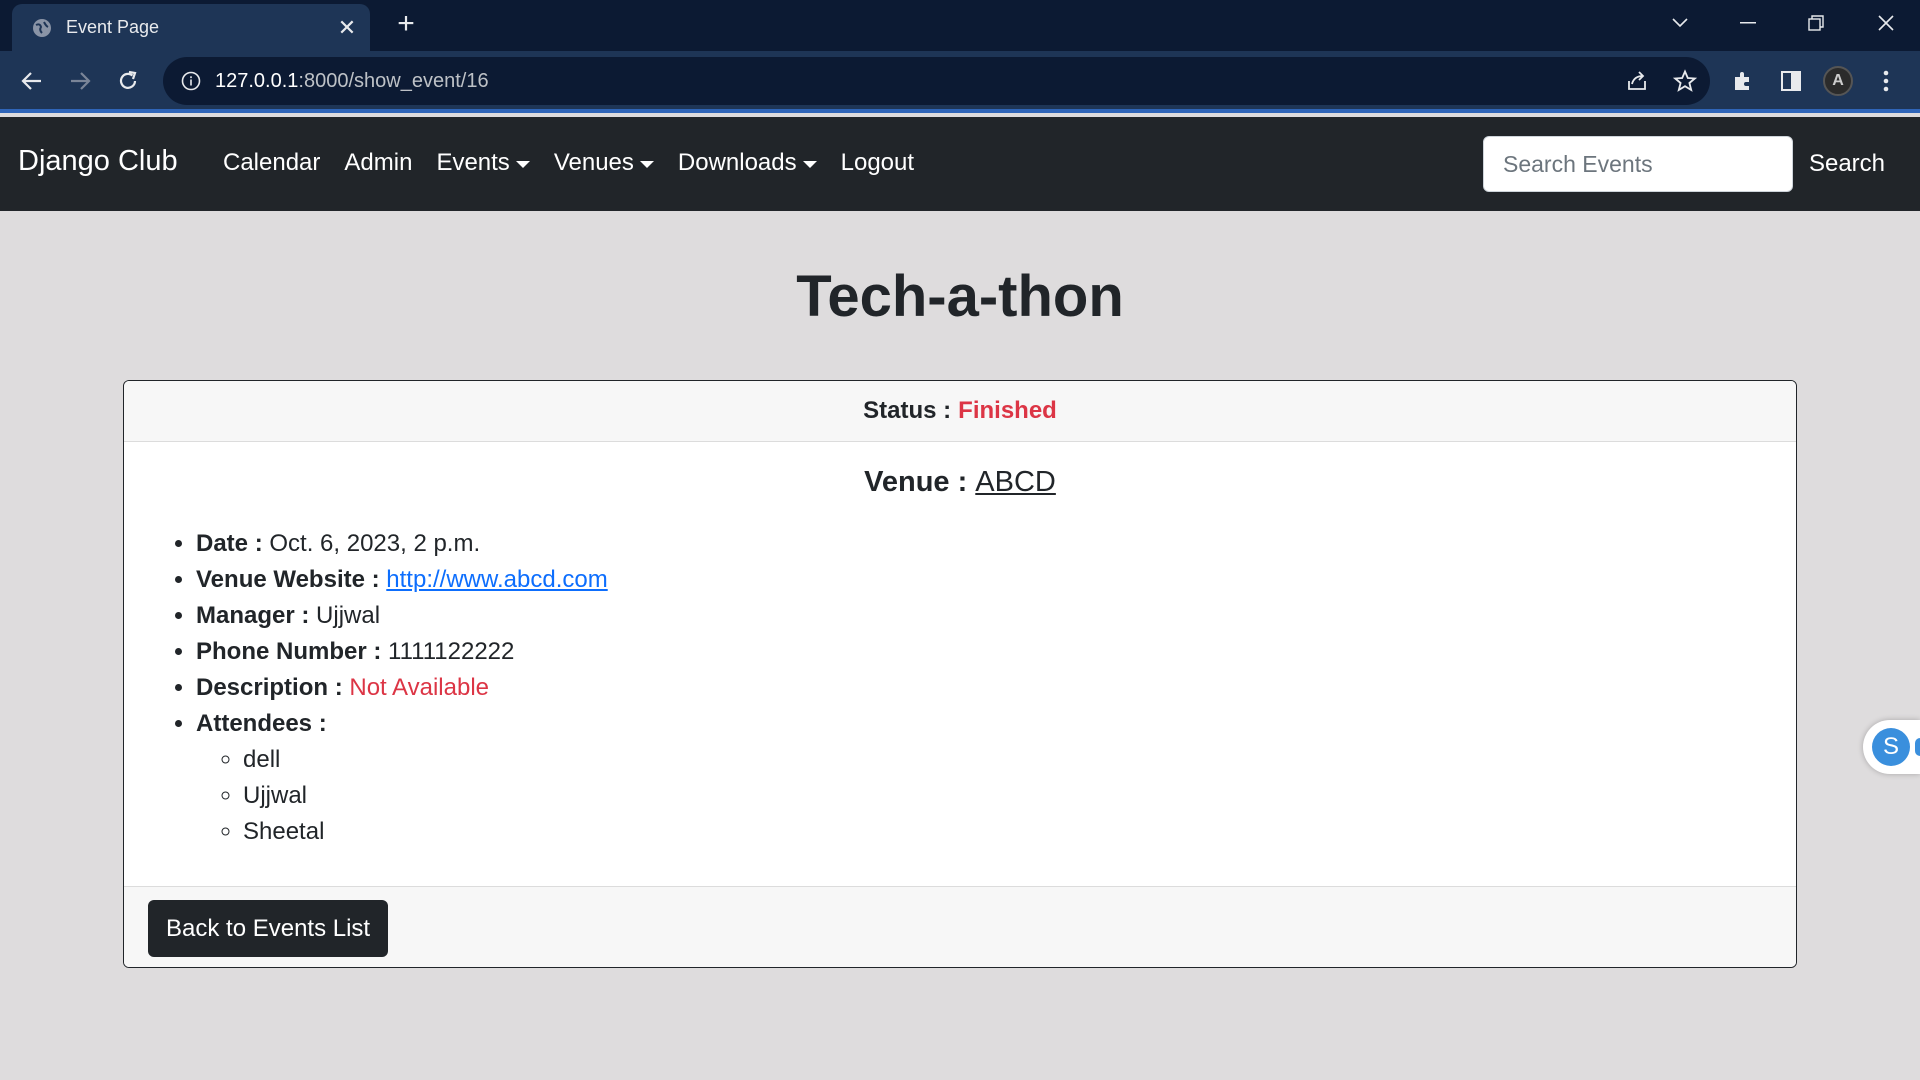 Image resolution: width=1920 pixels, height=1080 pixels. Describe the element at coordinates (747, 163) in the screenshot. I see `nav-dropdown-downloads: Downloads` at that location.